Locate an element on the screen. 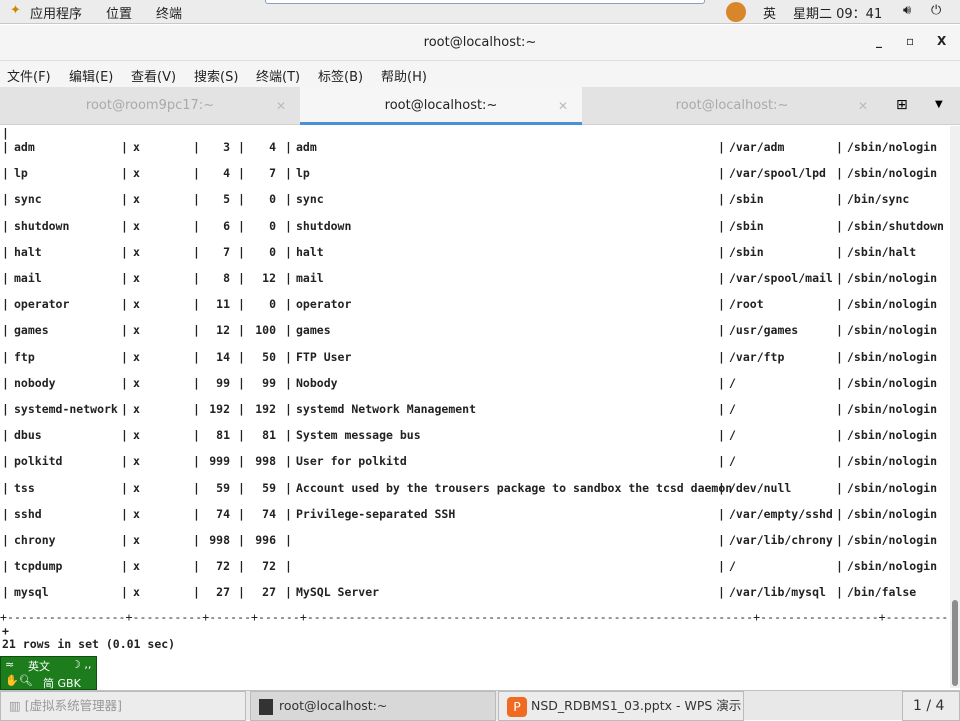  table-cell: shutdown is located at coordinates (42, 225).